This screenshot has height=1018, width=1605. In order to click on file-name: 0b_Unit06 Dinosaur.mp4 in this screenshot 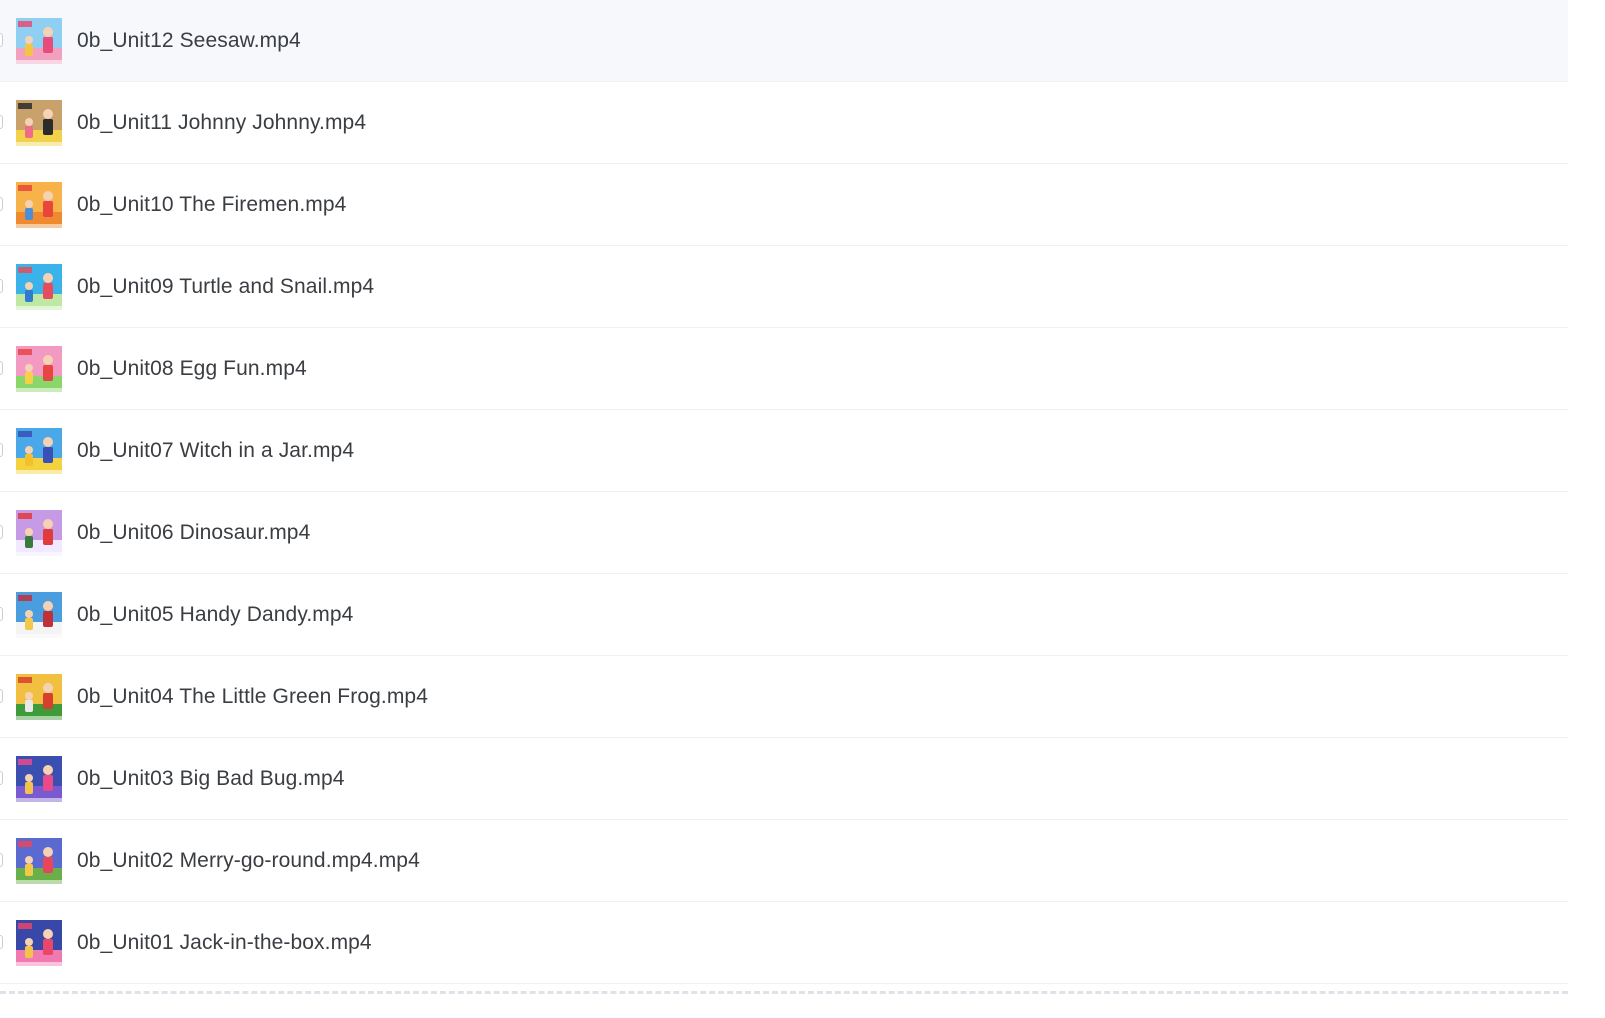, I will do `click(193, 533)`.